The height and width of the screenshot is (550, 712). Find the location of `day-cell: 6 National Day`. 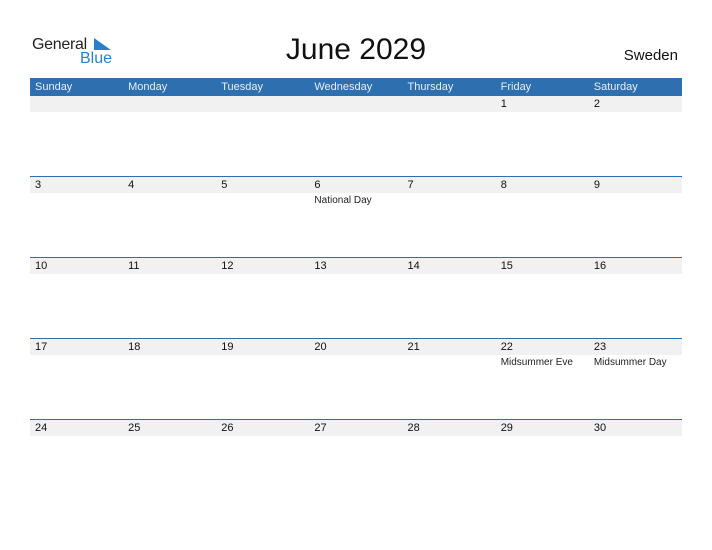

day-cell: 6 National Day is located at coordinates (355, 217).